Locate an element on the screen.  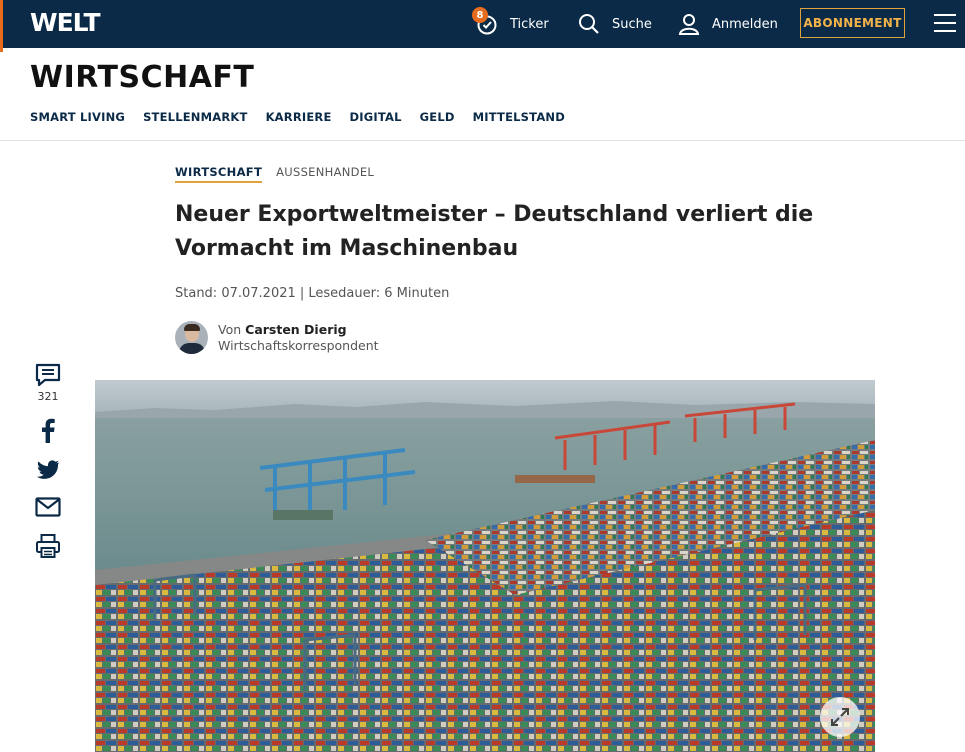
twitter-icon is located at coordinates (48, 470).